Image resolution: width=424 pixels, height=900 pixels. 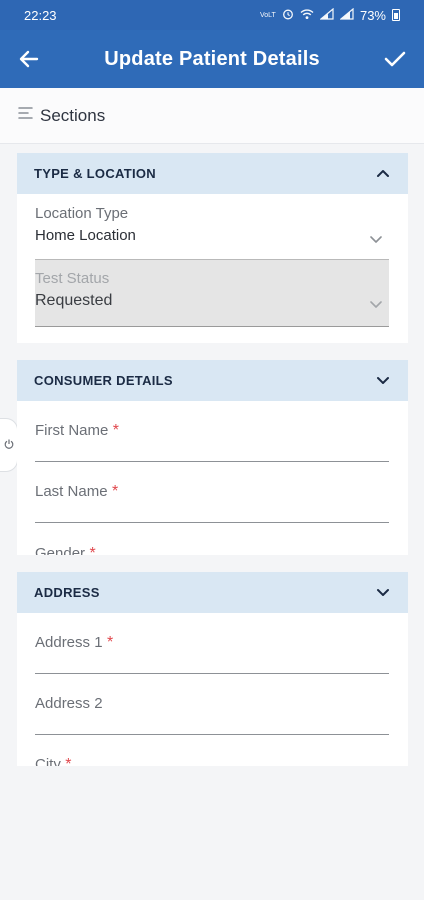 I want to click on battery-icon, so click(x=396, y=15).